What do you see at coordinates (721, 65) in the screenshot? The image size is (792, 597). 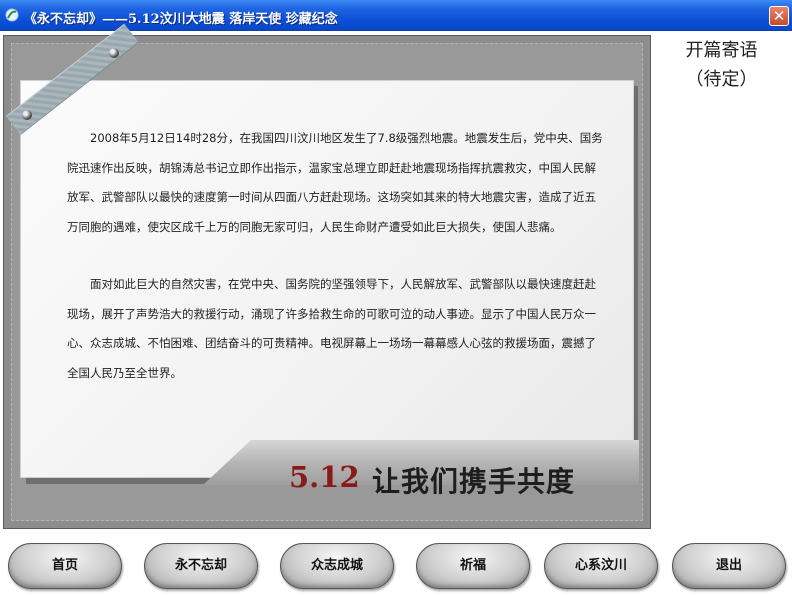 I see `side-panel: 开篇寄语 （待定）` at bounding box center [721, 65].